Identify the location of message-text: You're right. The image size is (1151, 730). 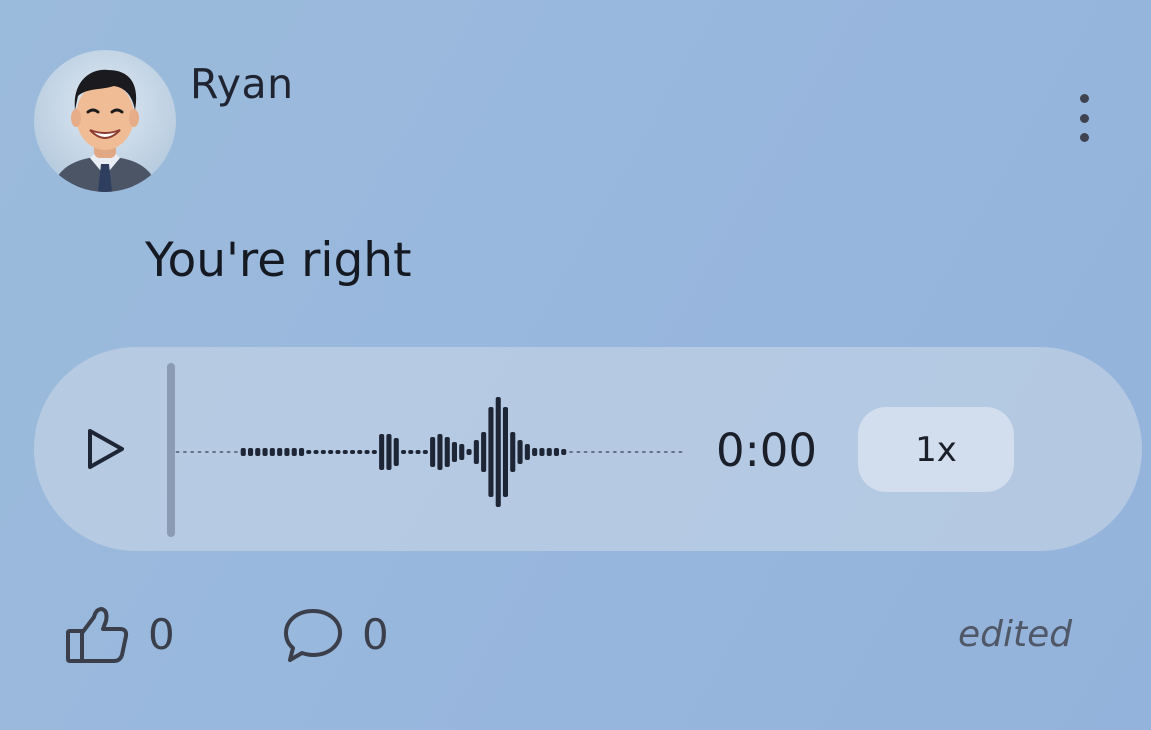
(278, 260).